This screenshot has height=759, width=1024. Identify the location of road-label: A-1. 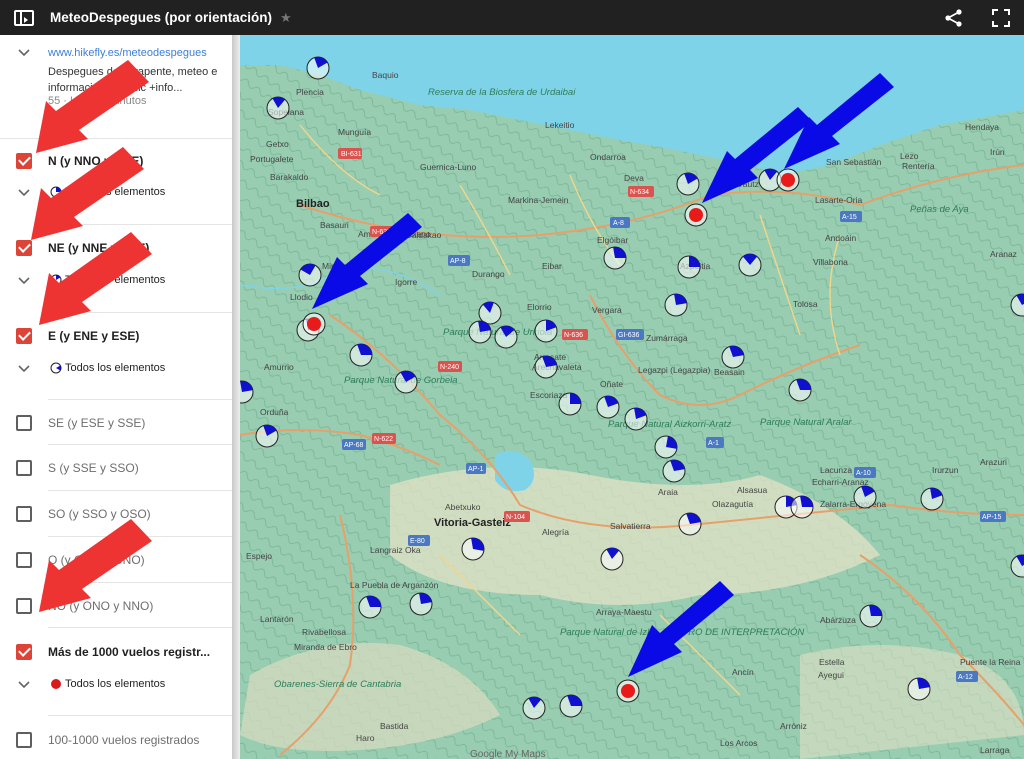
(713, 443).